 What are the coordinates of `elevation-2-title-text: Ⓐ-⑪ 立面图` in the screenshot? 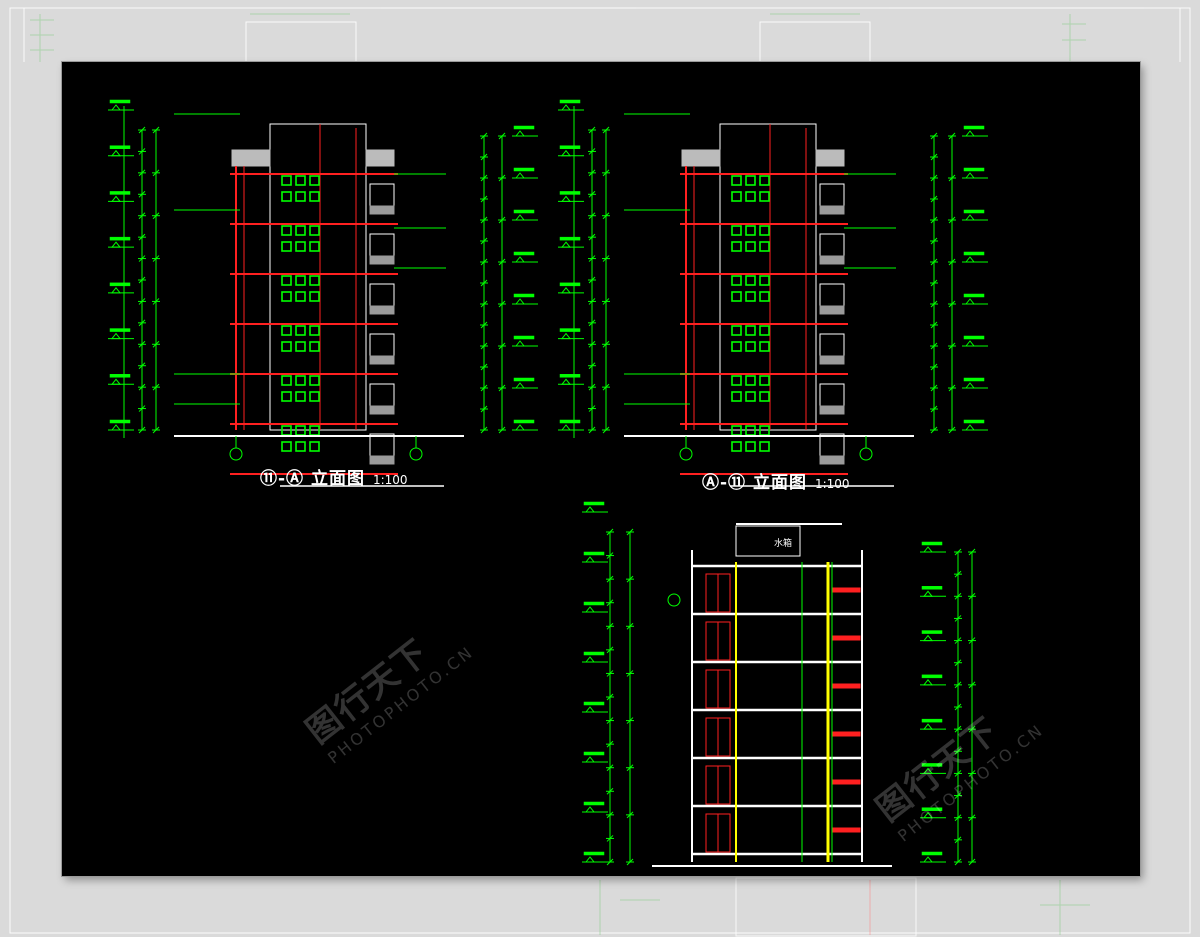 It's located at (754, 483).